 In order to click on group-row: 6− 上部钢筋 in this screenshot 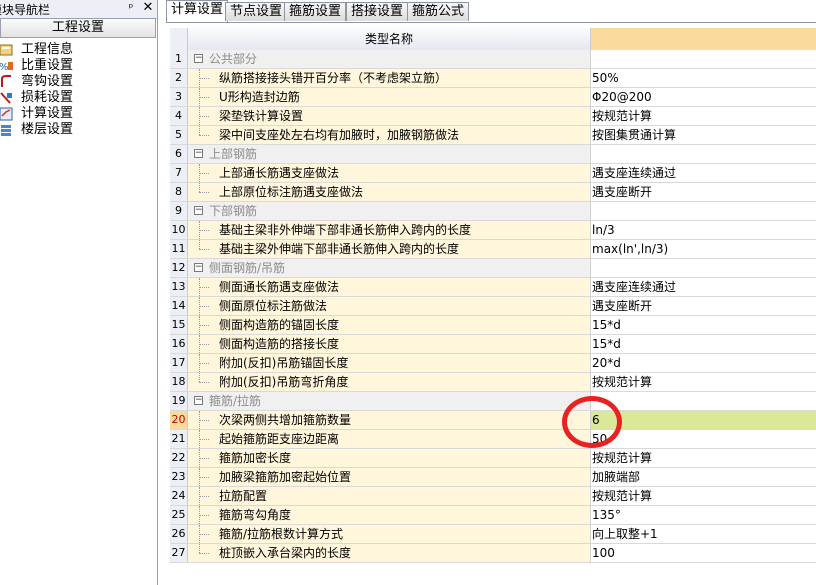, I will do `click(493, 154)`.